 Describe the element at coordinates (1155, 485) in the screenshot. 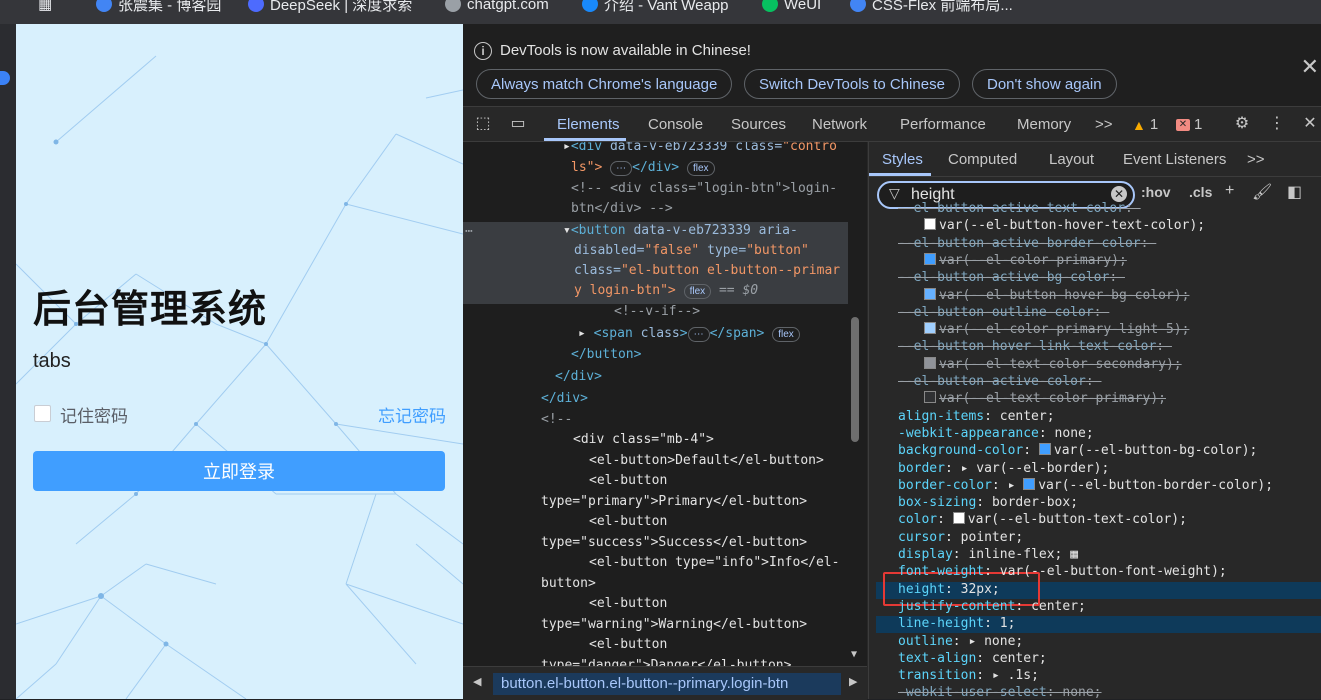

I see `property-value: var(--el-button-border-color);` at that location.